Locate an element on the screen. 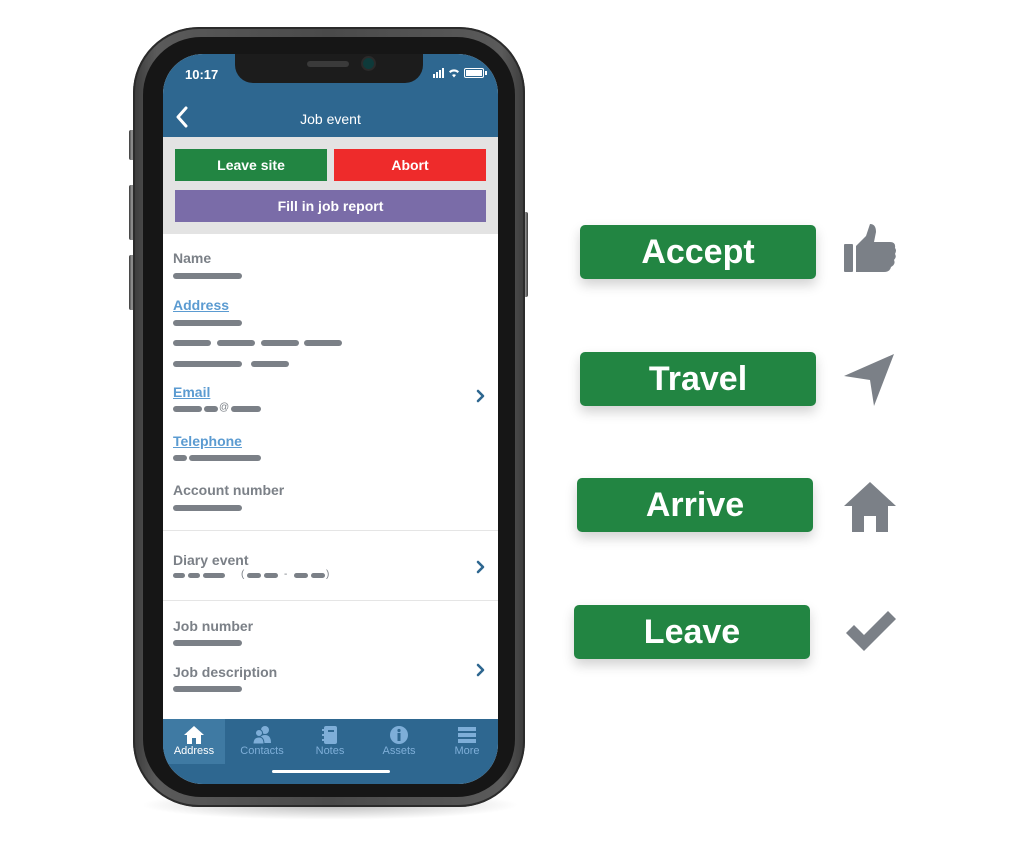 The width and height of the screenshot is (1024, 844). navigation-arrow-icon is located at coordinates (869, 380).